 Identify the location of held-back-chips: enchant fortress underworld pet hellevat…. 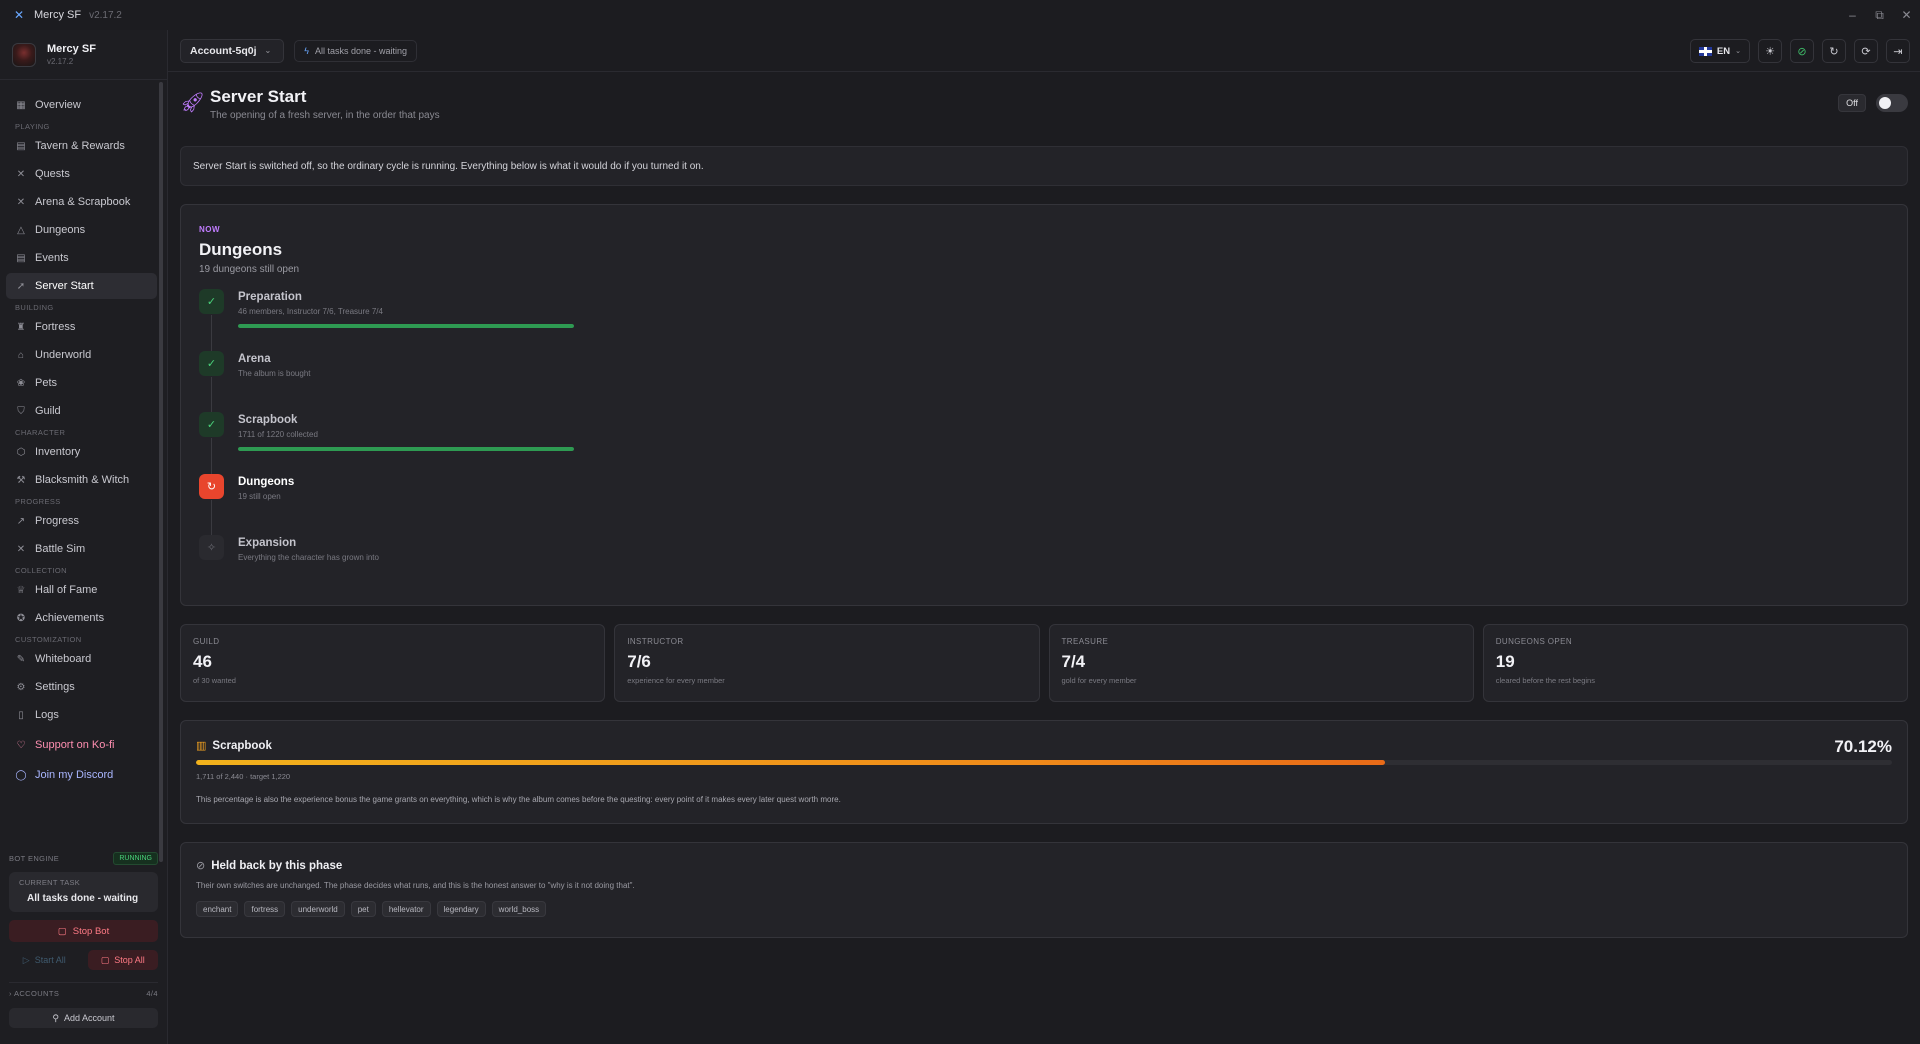
(1044, 909).